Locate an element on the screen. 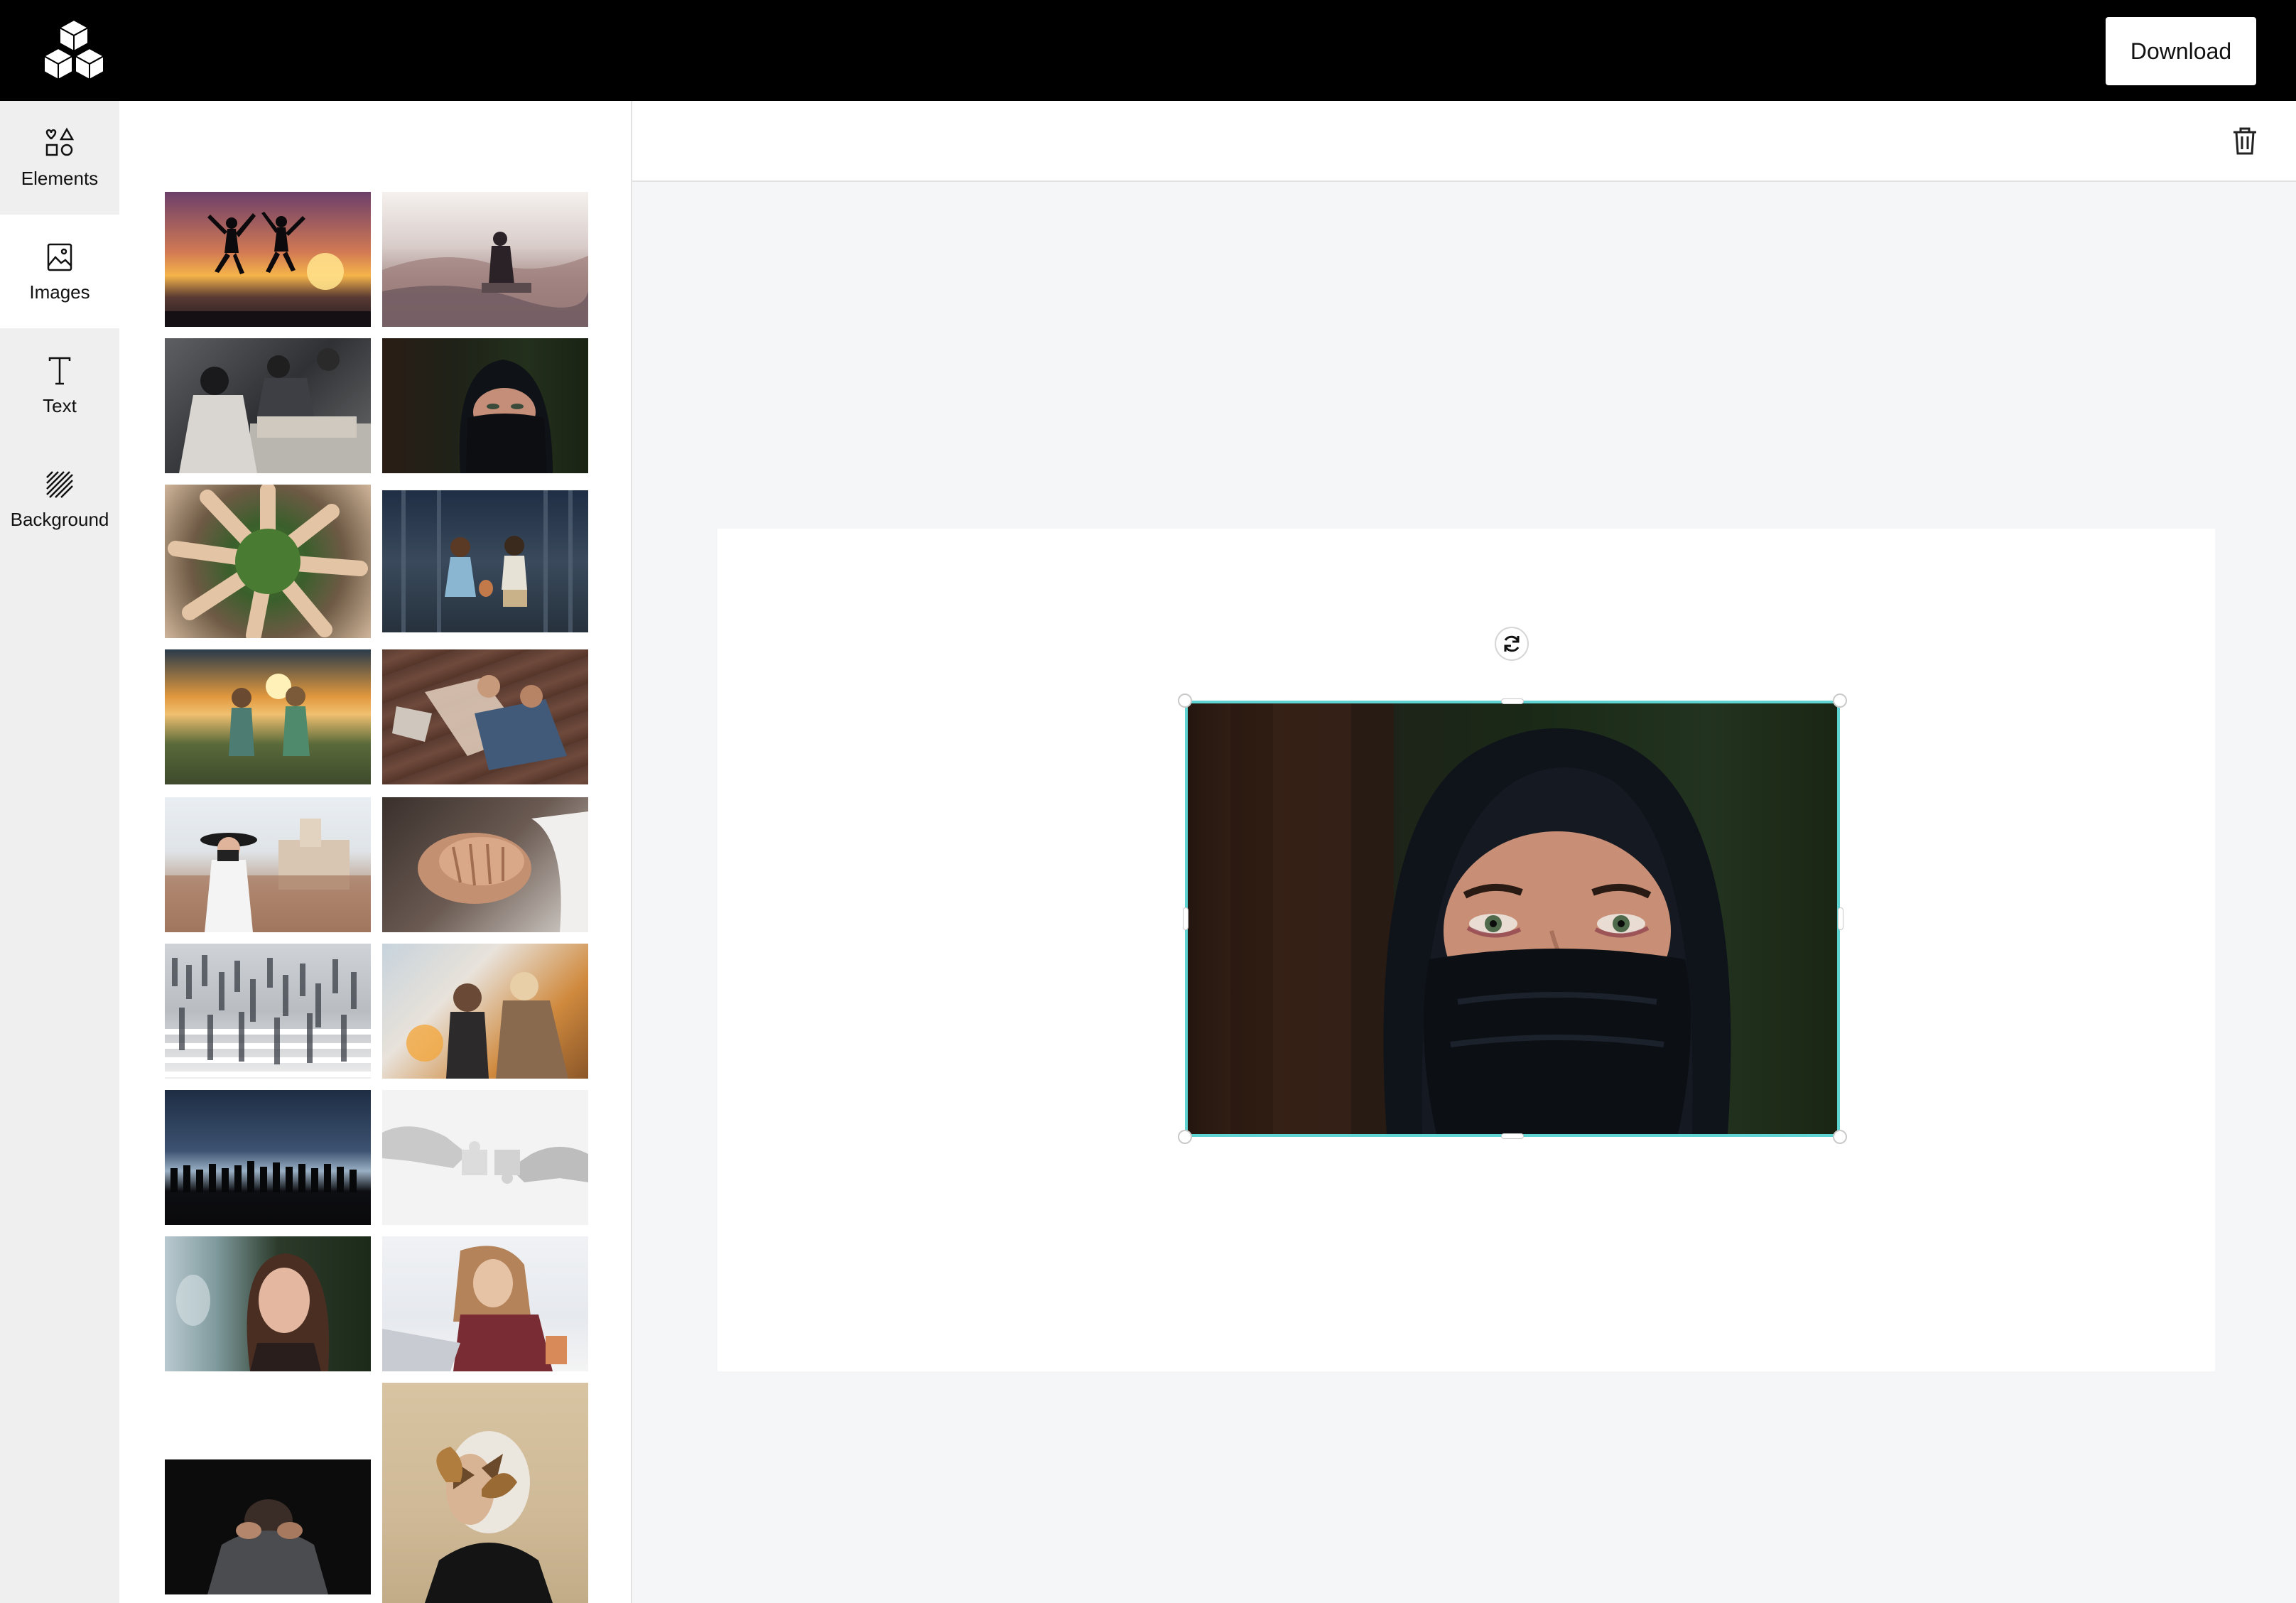  trash-icon is located at coordinates (2244, 141).